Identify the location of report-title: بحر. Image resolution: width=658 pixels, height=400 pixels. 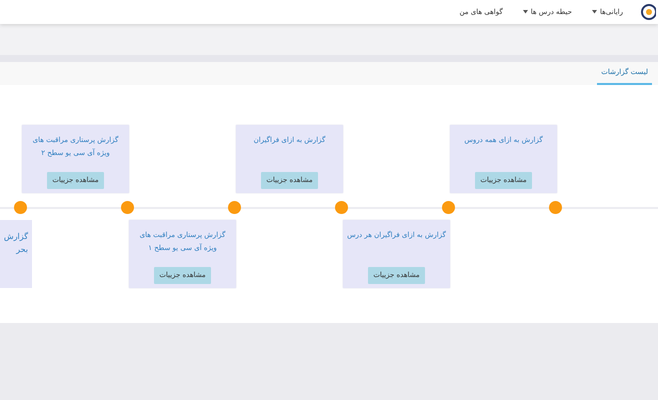
(21, 250).